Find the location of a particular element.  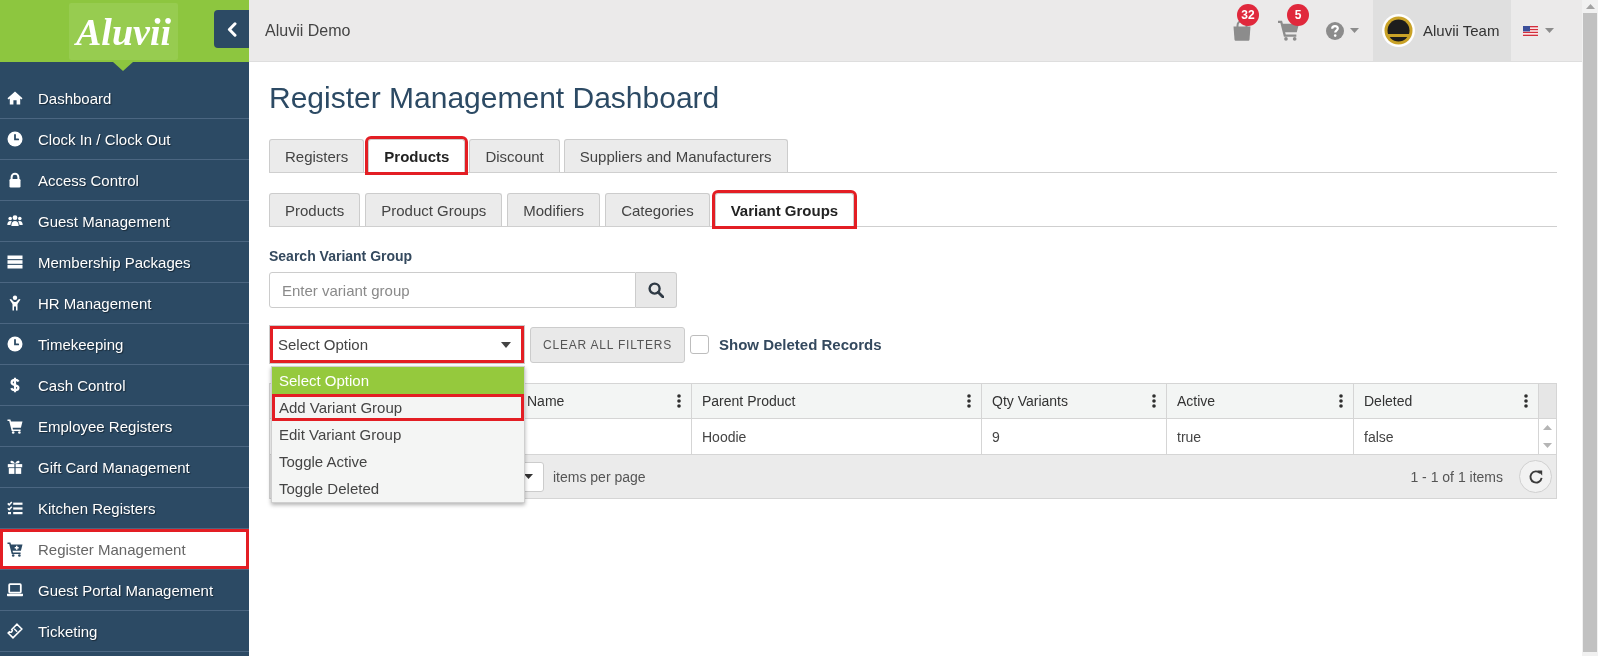

refresh-button is located at coordinates (1535, 476).